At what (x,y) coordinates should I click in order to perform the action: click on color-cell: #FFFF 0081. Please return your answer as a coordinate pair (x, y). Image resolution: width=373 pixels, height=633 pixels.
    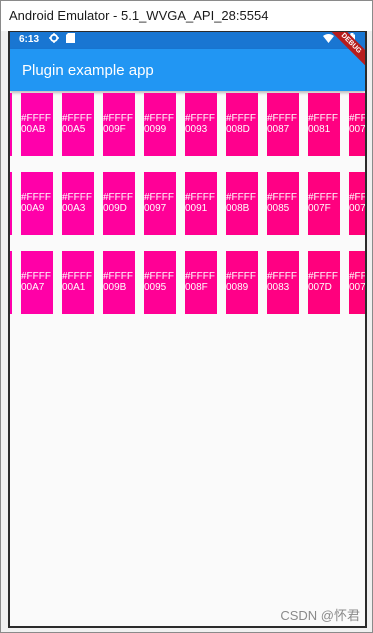
    Looking at the image, I should click on (324, 124).